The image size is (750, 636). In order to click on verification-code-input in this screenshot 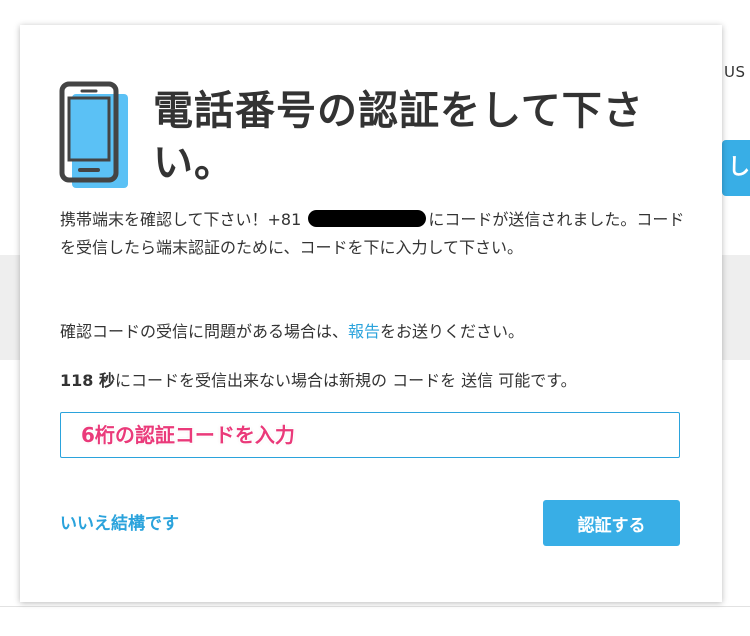, I will do `click(370, 435)`.